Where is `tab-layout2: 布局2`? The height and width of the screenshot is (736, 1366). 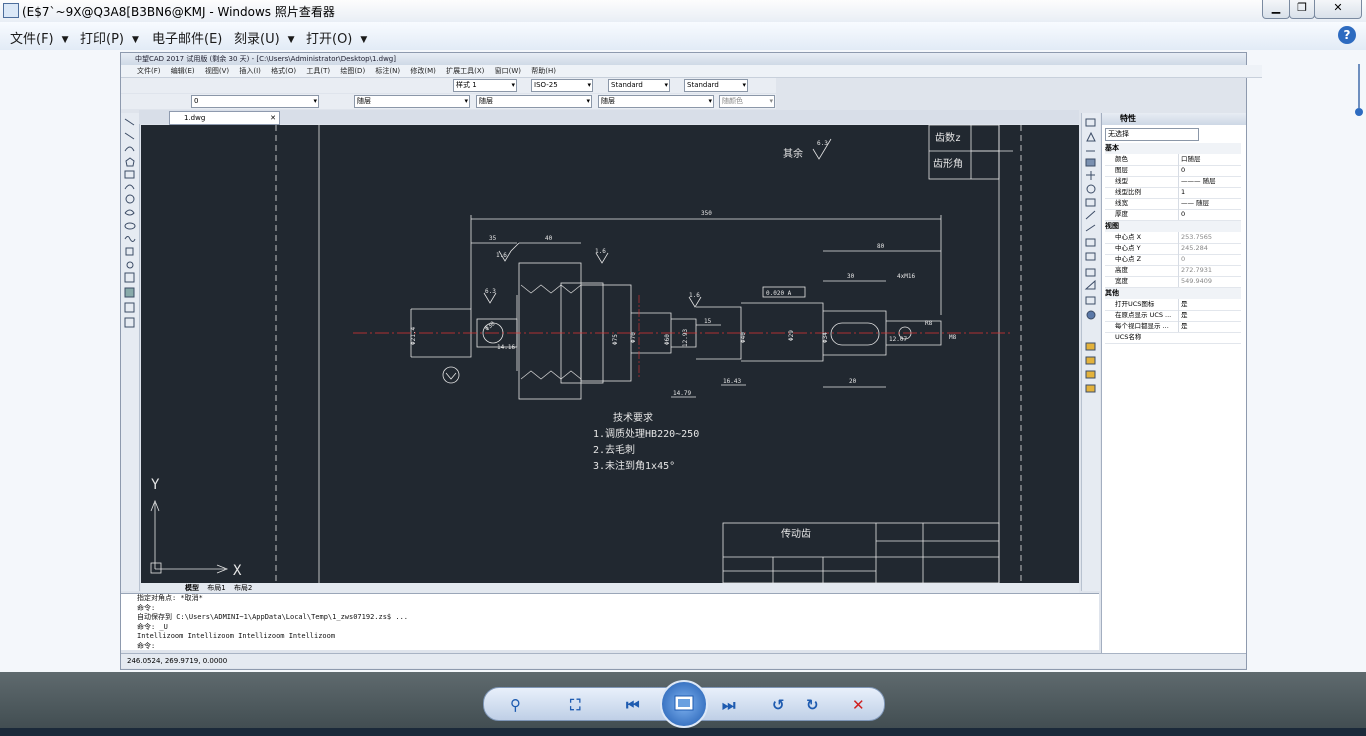 tab-layout2: 布局2 is located at coordinates (240, 588).